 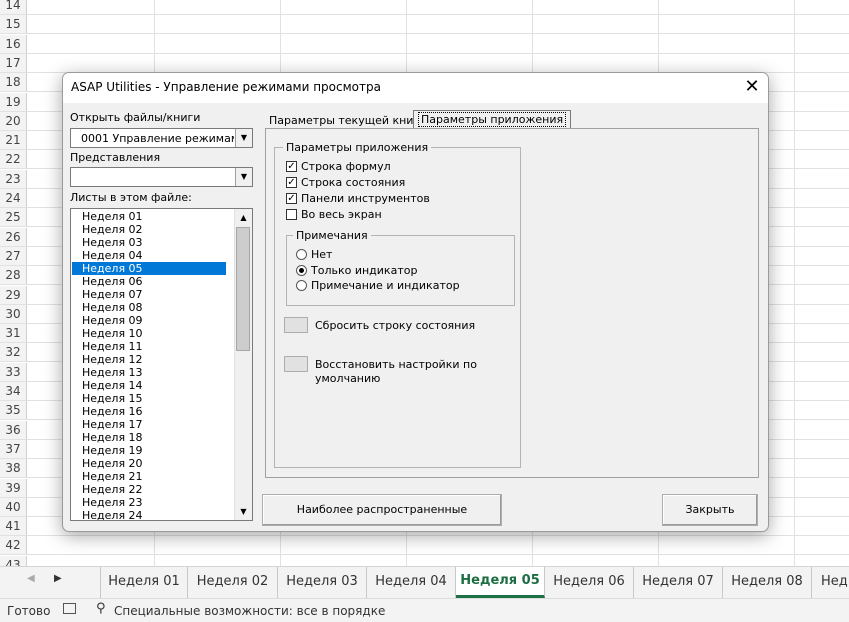 What do you see at coordinates (13, 24) in the screenshot?
I see `row-number: 15` at bounding box center [13, 24].